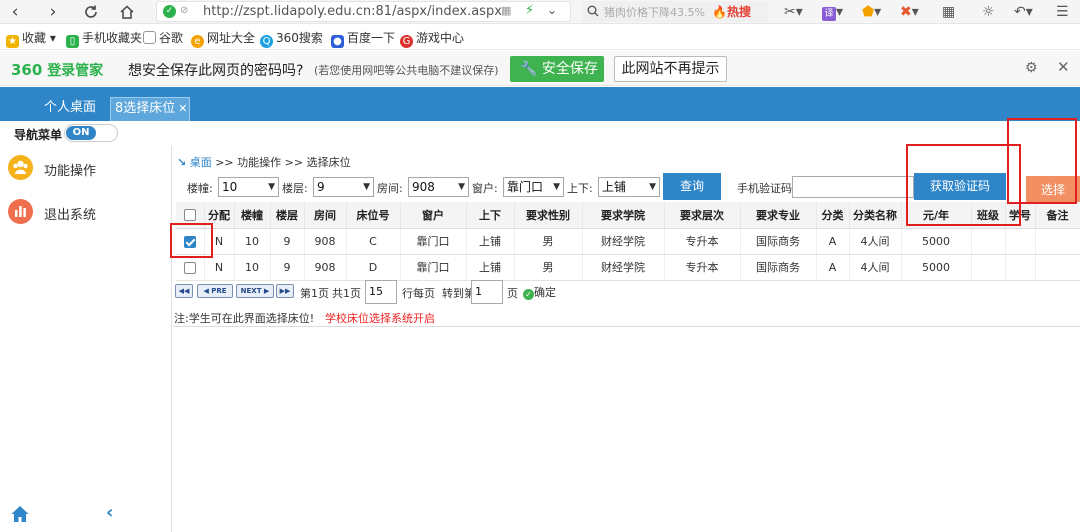 Image resolution: width=1080 pixels, height=532 pixels. What do you see at coordinates (285, 291) in the screenshot?
I see `last-page-button: ▶▶` at bounding box center [285, 291].